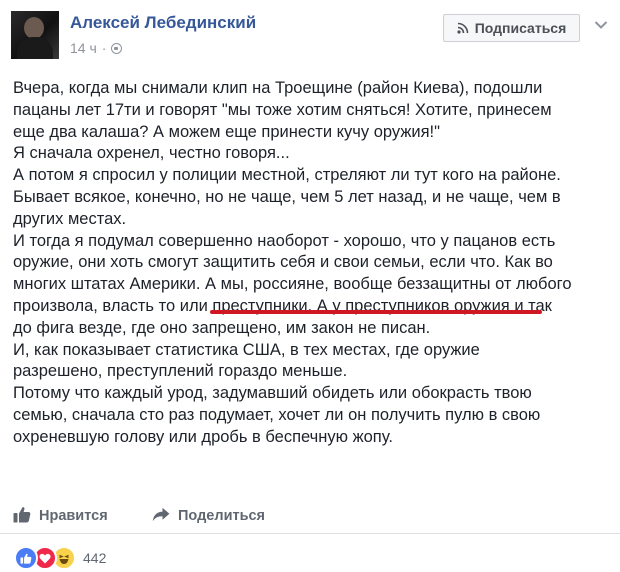 The height and width of the screenshot is (572, 620). I want to click on post-time: 14 ч, so click(83, 48).